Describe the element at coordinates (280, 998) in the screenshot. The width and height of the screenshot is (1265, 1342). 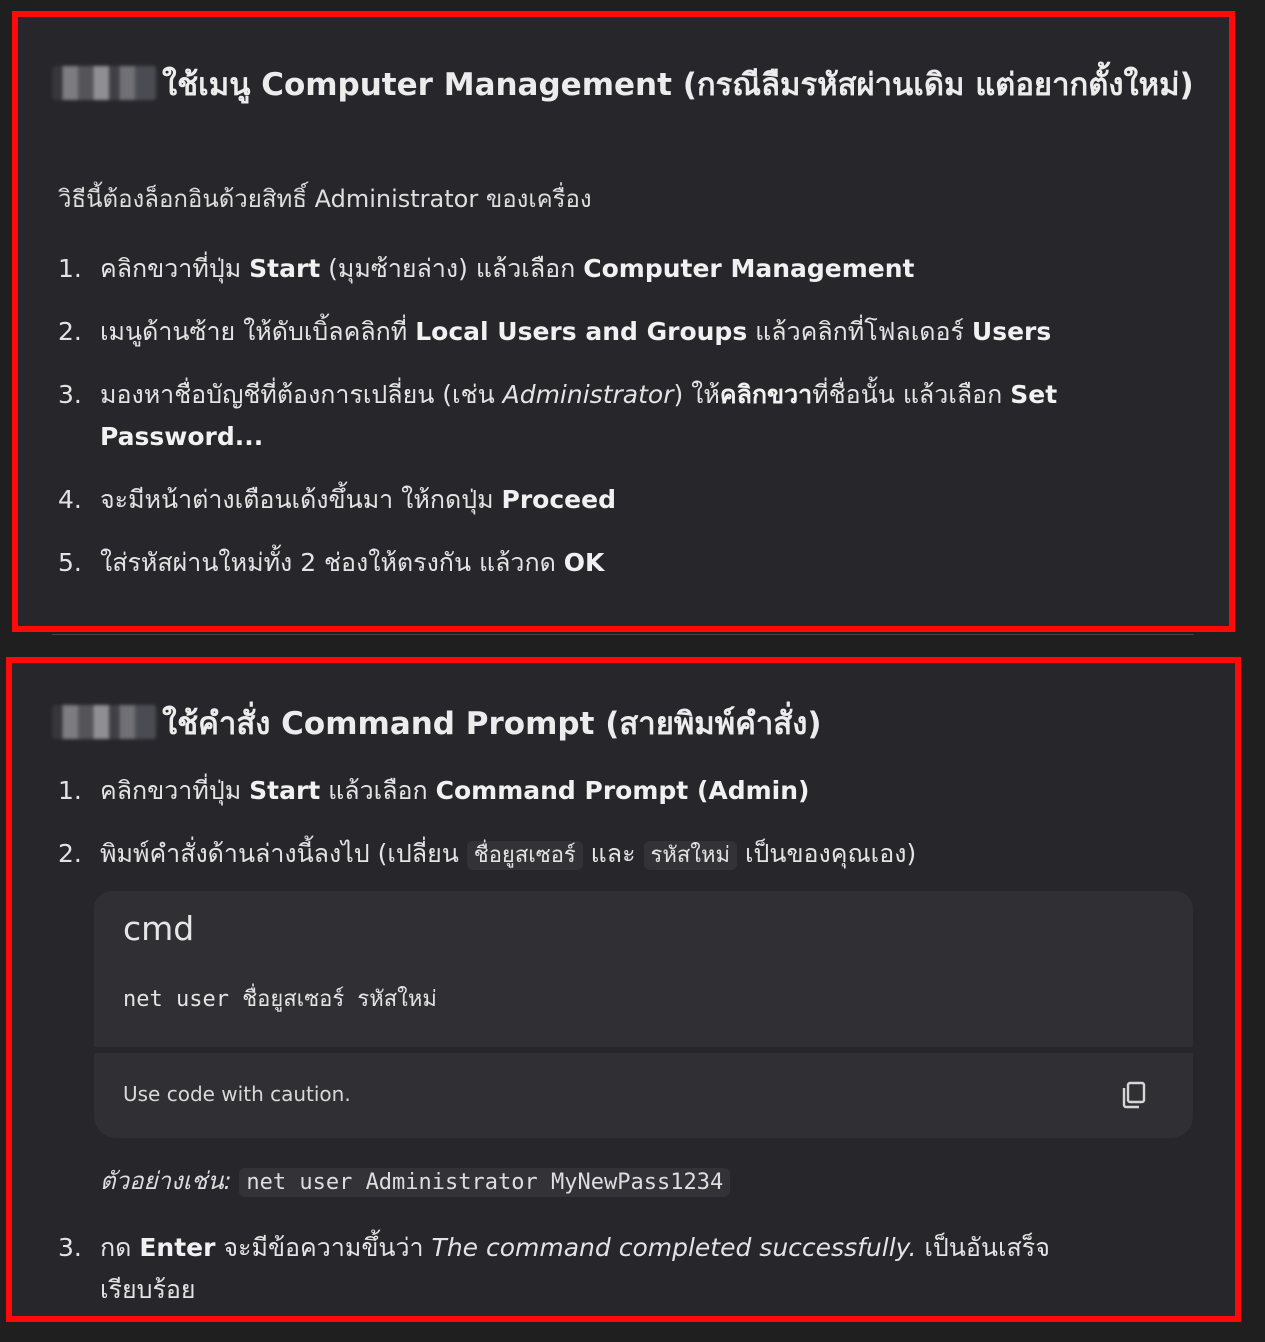
I see `code-content: net user ชื่อยูสเซอร์ รหัสใหม่` at that location.